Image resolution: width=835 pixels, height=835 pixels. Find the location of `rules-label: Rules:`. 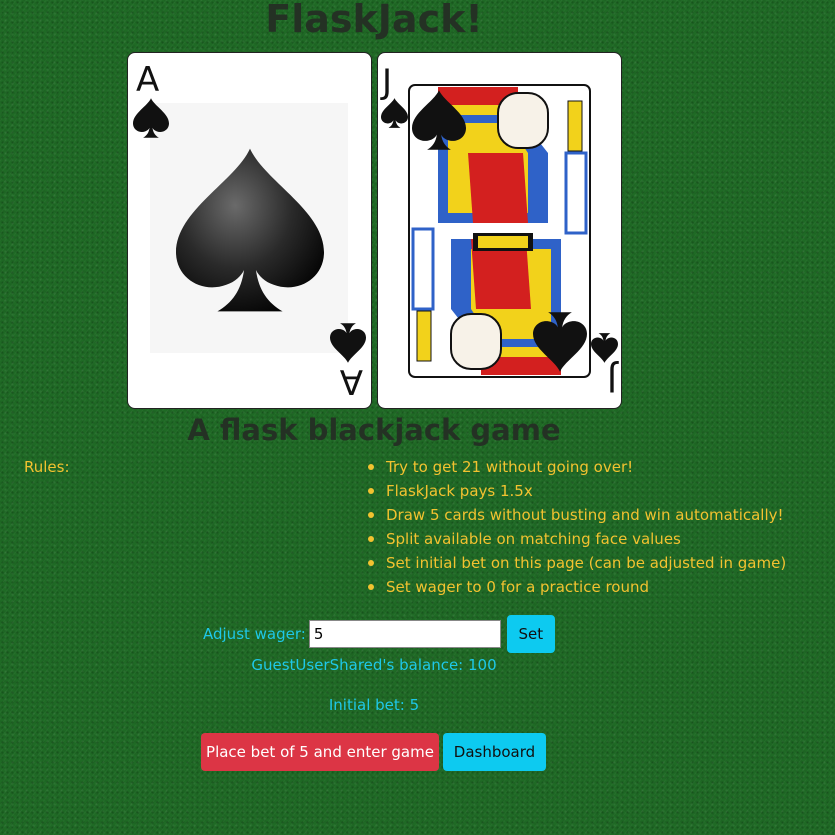

rules-label: Rules: is located at coordinates (47, 467).